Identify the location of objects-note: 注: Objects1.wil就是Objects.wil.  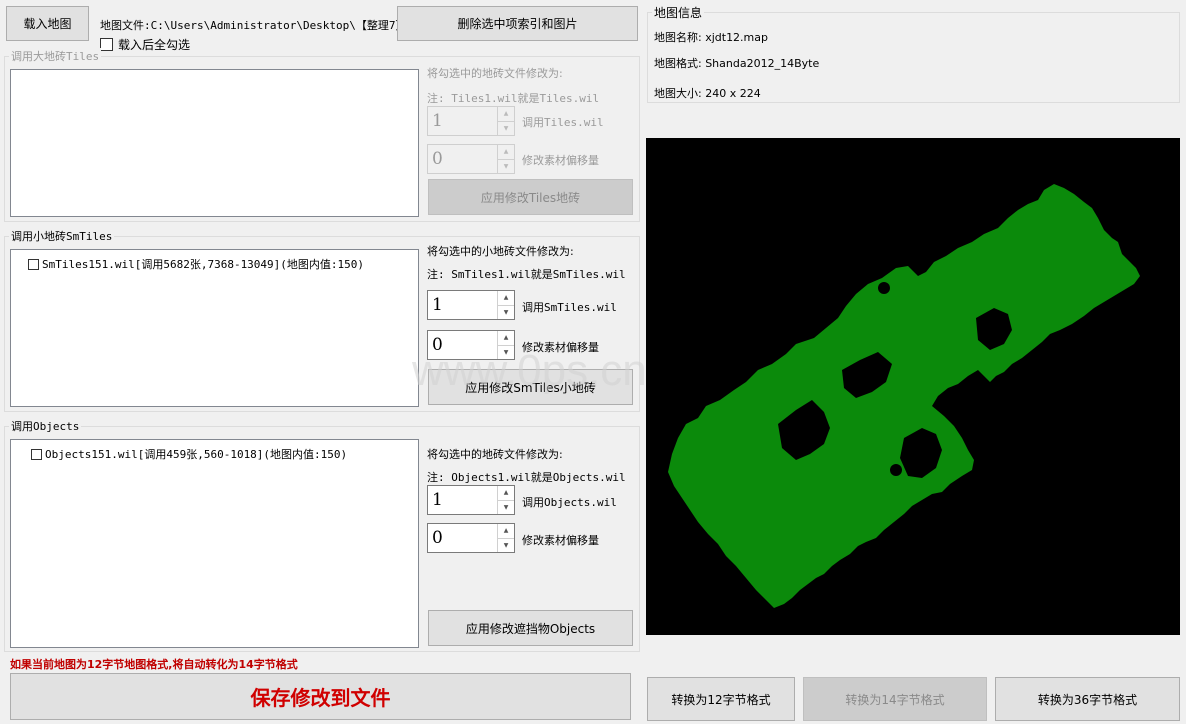
(526, 477).